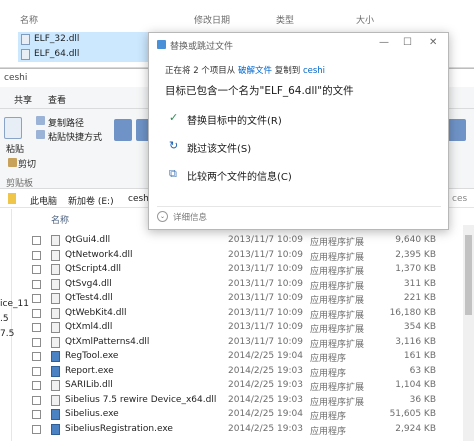  What do you see at coordinates (99, 254) in the screenshot?
I see `file-name: QtNetwork4.dll` at bounding box center [99, 254].